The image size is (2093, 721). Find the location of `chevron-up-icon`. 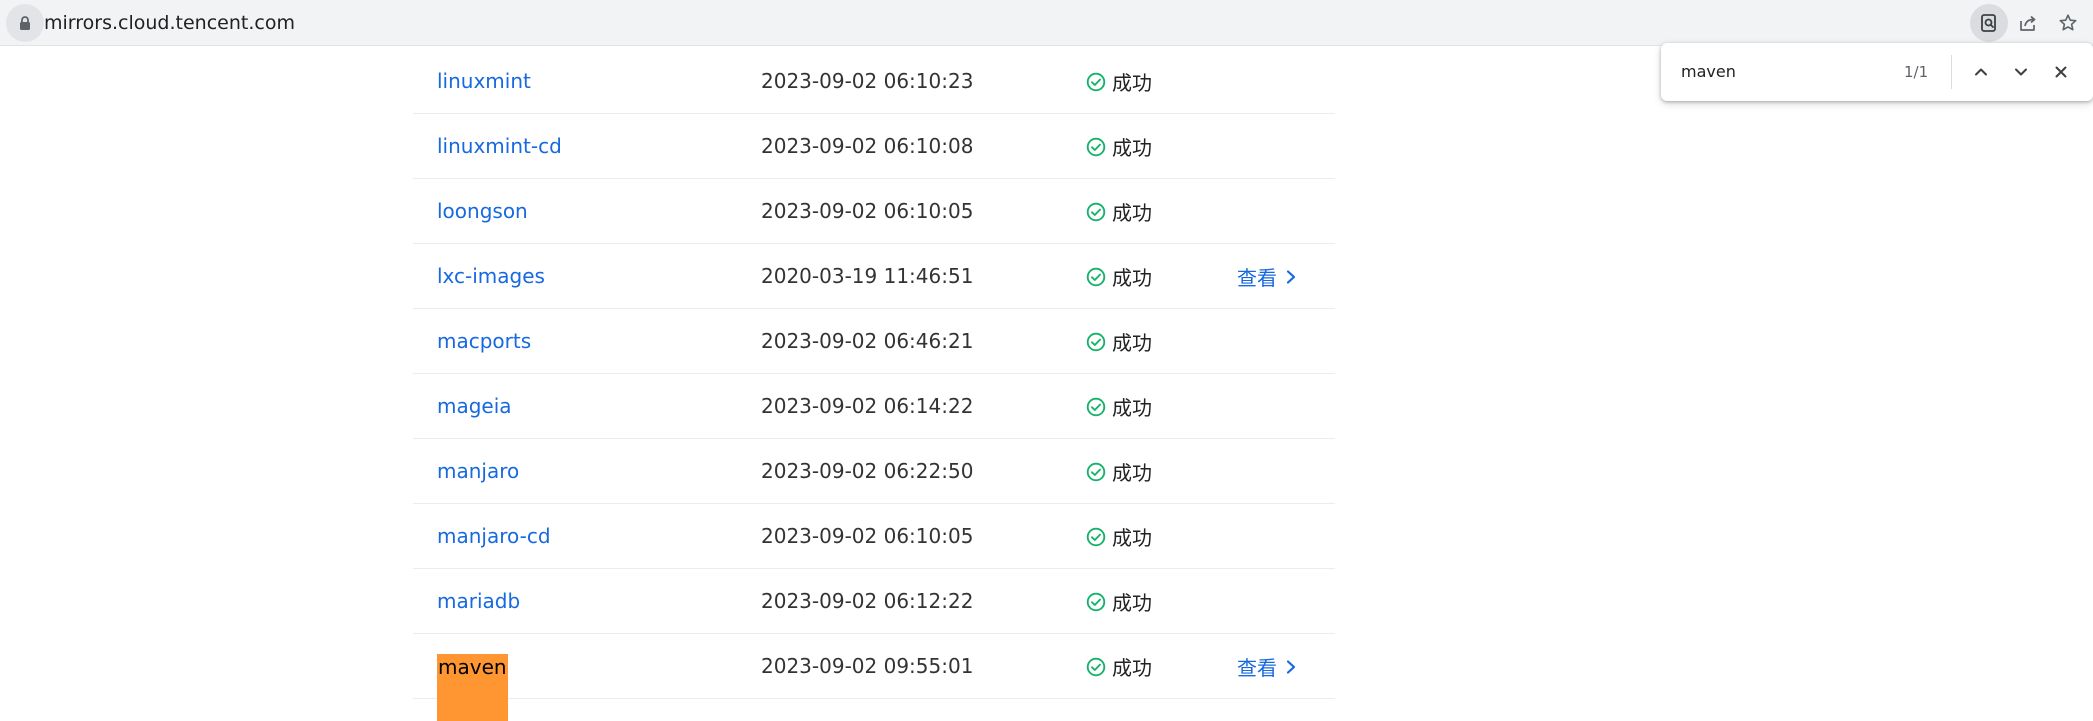

chevron-up-icon is located at coordinates (1981, 72).